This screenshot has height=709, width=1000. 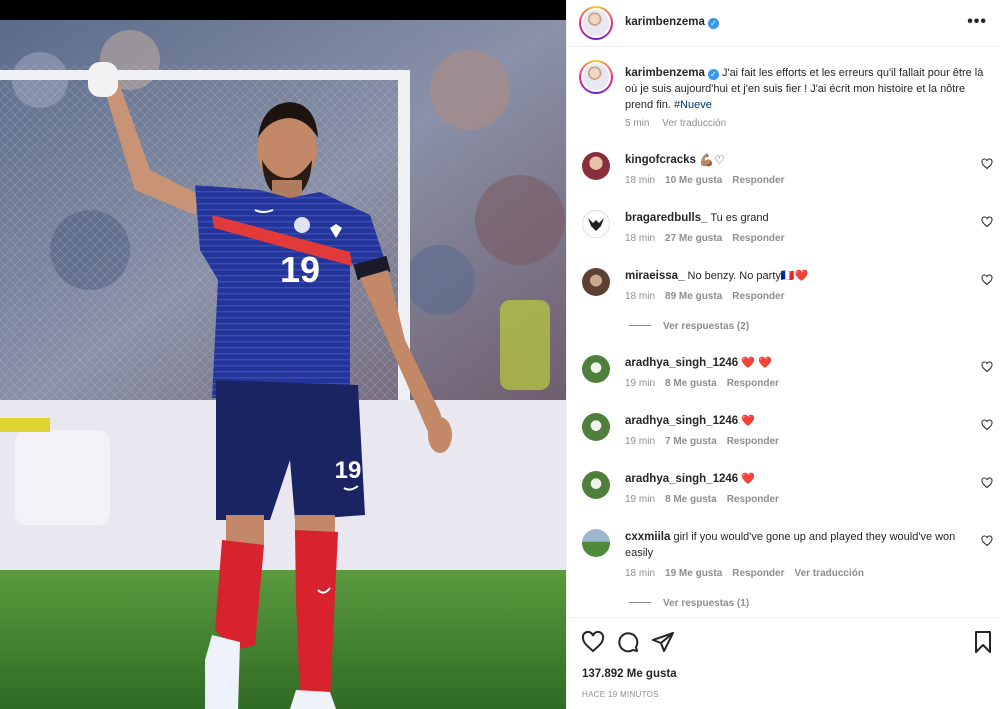 I want to click on comment-text: Tu es grand, so click(x=739, y=218).